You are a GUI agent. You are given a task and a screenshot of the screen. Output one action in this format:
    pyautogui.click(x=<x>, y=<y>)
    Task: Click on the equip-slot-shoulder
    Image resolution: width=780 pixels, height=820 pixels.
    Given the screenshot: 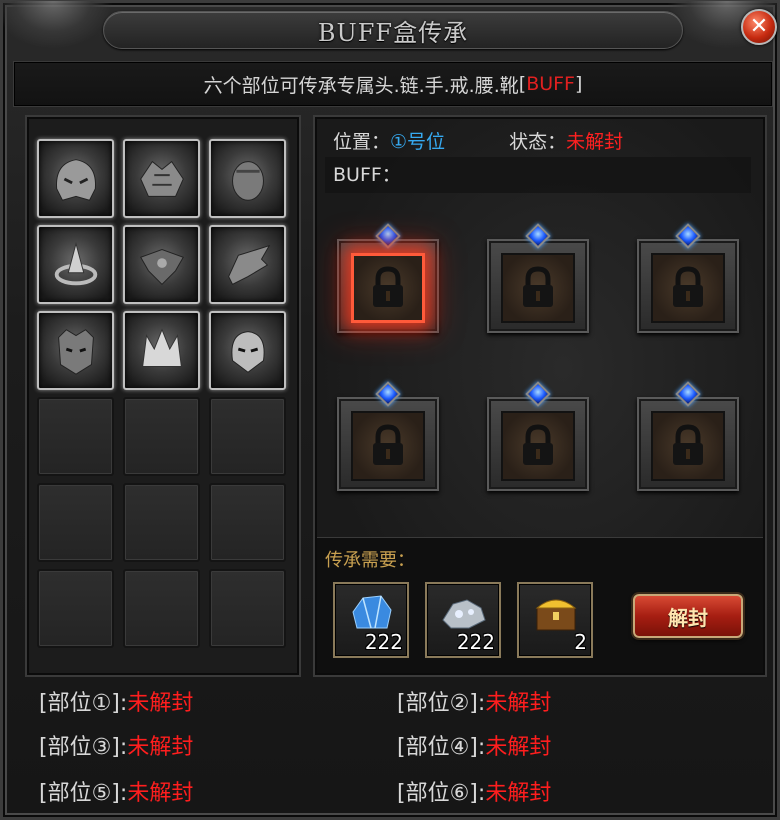 What is the action you would take?
    pyautogui.click(x=161, y=178)
    